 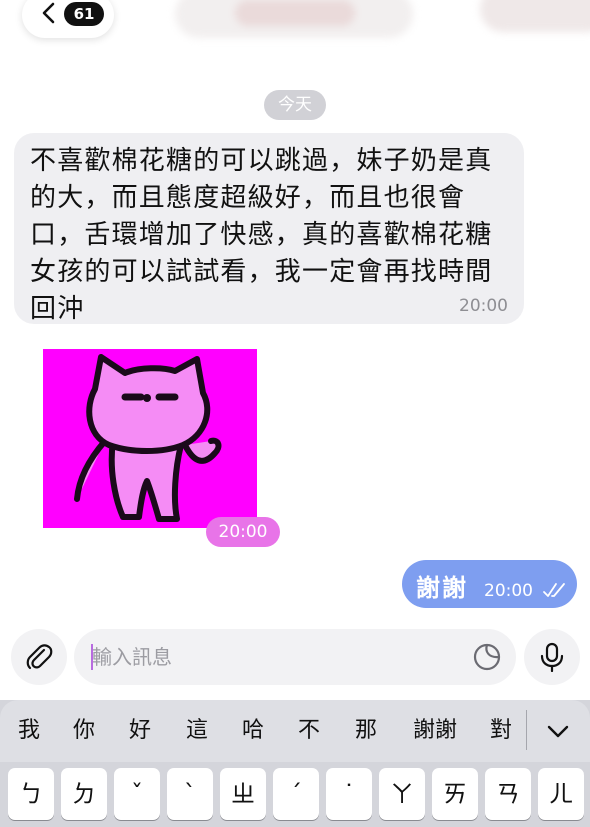 I want to click on candidate-bar: 我 你 好 這 哈 不 那 謝謝 對, so click(x=295, y=731).